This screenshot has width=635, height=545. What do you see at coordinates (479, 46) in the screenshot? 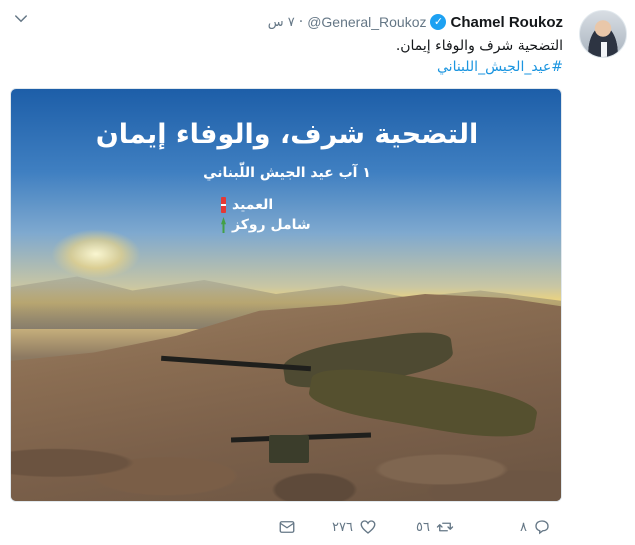
I see `tweet-body: التضحية شرف والوفاء إيمان.` at bounding box center [479, 46].